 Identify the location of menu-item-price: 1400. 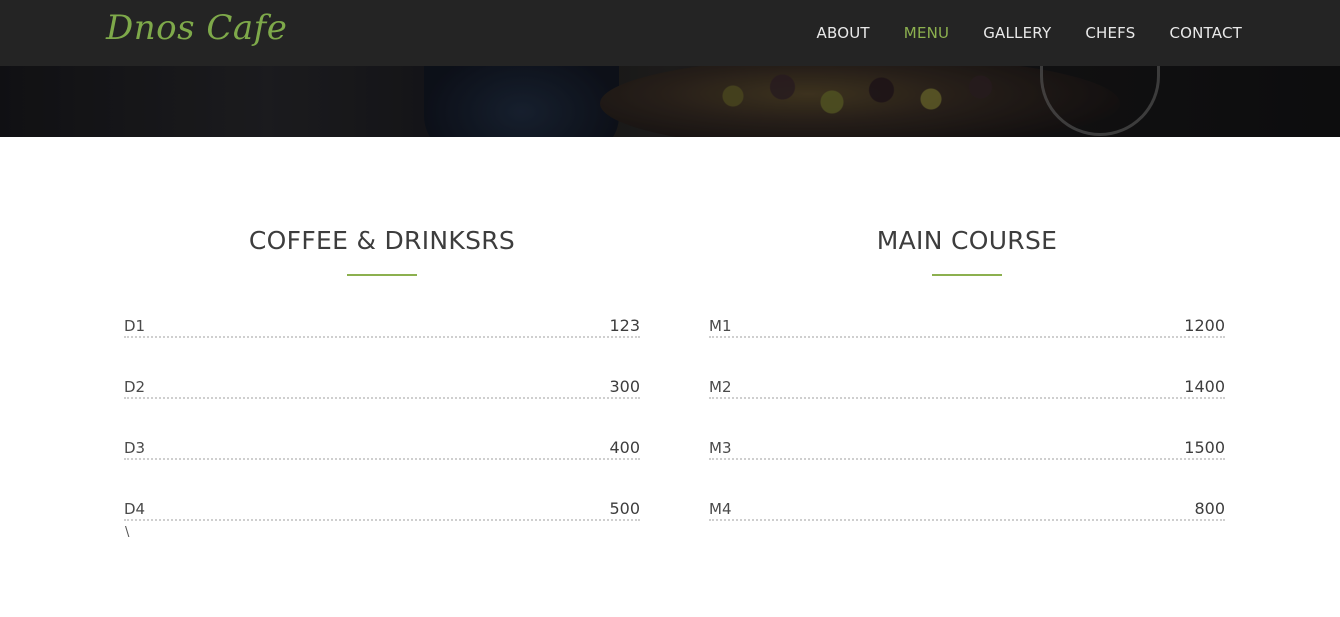
(1204, 386).